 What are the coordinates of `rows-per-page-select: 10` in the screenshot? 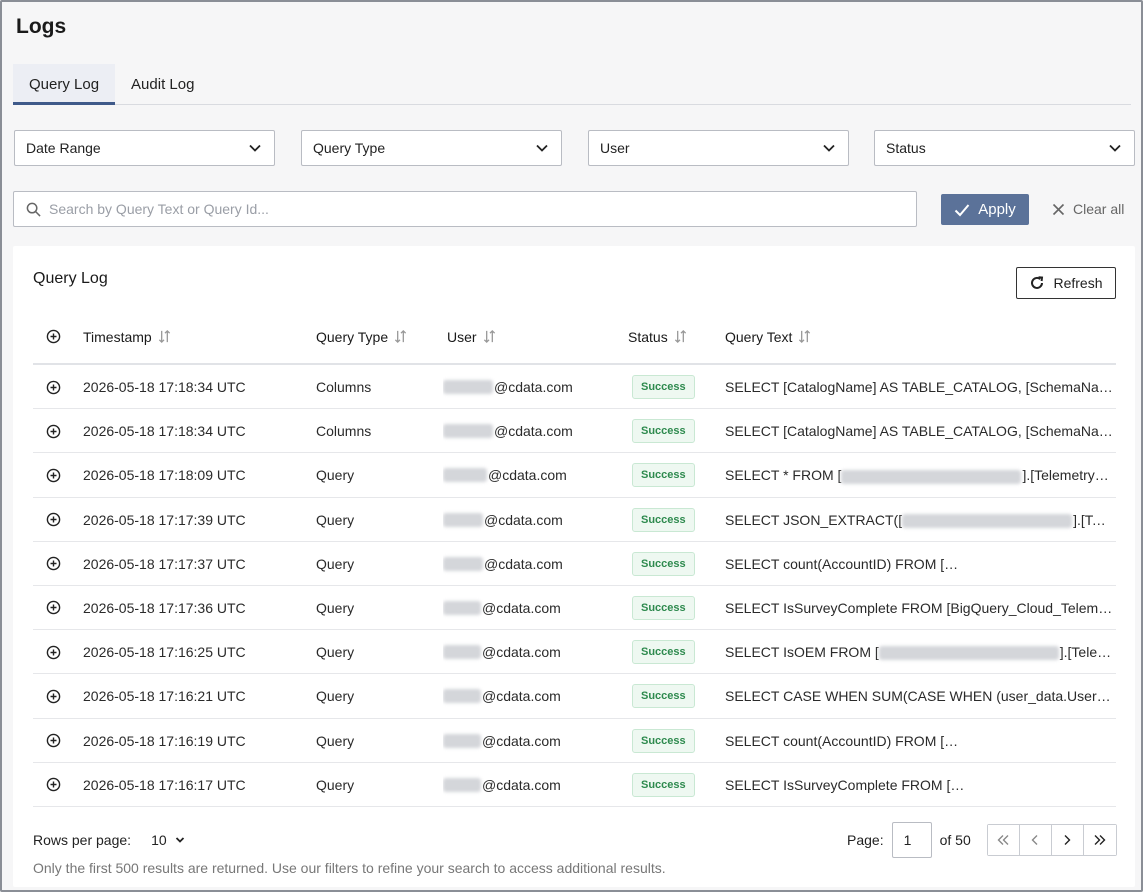 It's located at (168, 840).